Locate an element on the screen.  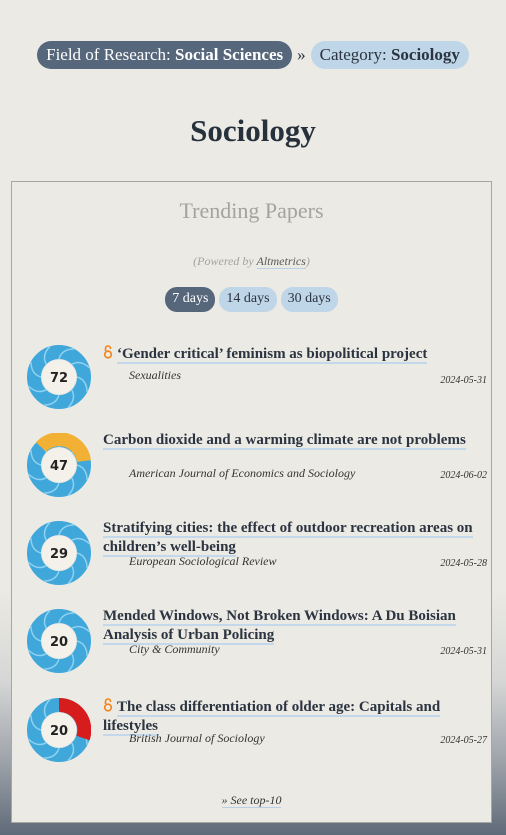
breadcrumb-category-value: Sociology is located at coordinates (425, 54).